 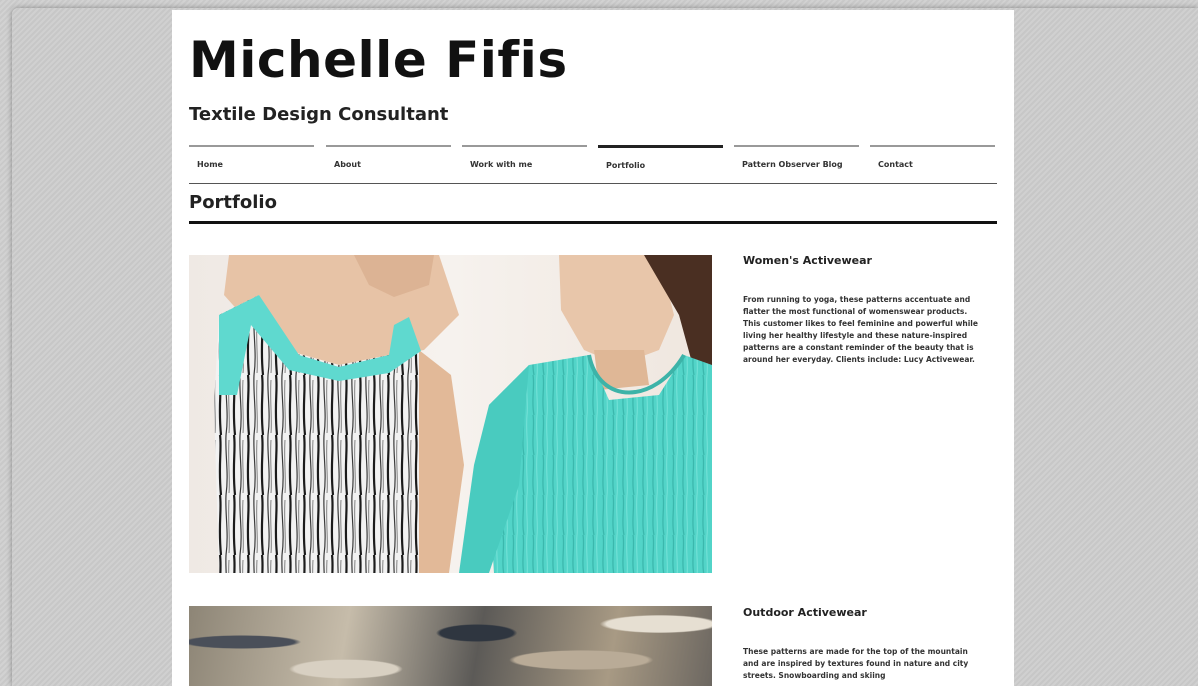 What do you see at coordinates (796, 163) in the screenshot?
I see `nav-item-pattern-observer-blog: Pattern Observer Blog` at bounding box center [796, 163].